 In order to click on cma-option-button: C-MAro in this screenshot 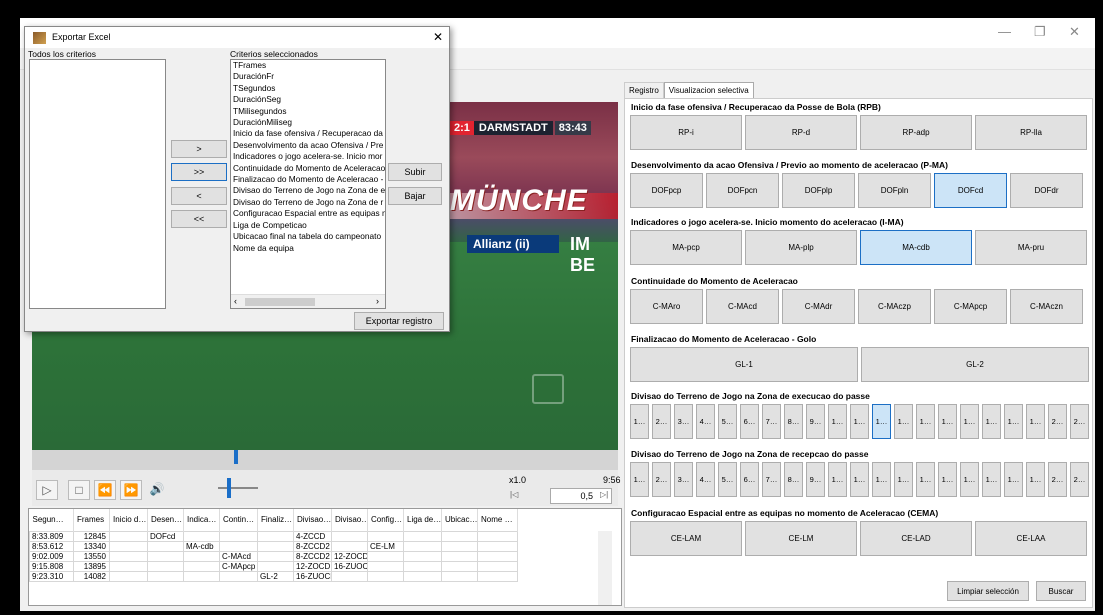, I will do `click(666, 306)`.